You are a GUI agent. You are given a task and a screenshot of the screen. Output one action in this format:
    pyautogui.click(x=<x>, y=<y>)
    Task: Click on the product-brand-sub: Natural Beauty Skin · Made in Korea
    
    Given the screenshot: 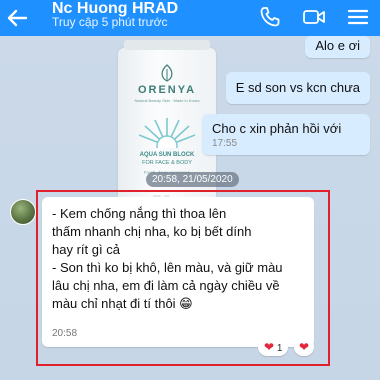 What is the action you would take?
    pyautogui.click(x=167, y=100)
    